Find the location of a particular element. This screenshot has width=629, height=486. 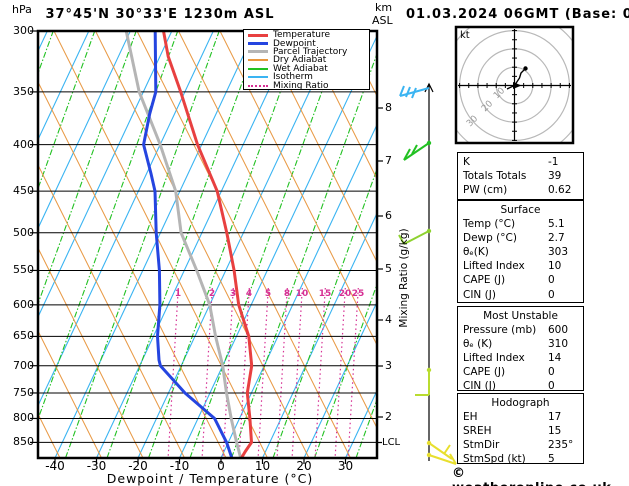

km-tick-label: 2 is located at coordinates (388, 416).